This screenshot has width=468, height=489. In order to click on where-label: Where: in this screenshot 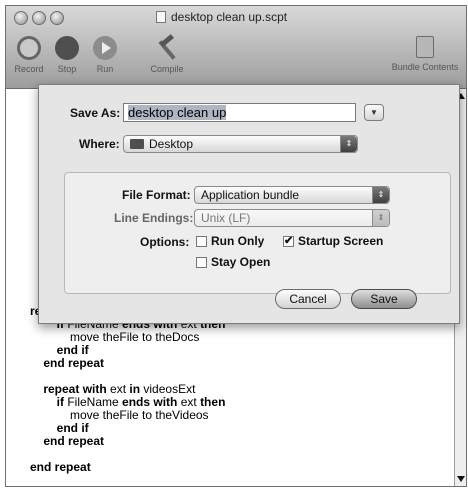, I will do `click(99, 144)`.